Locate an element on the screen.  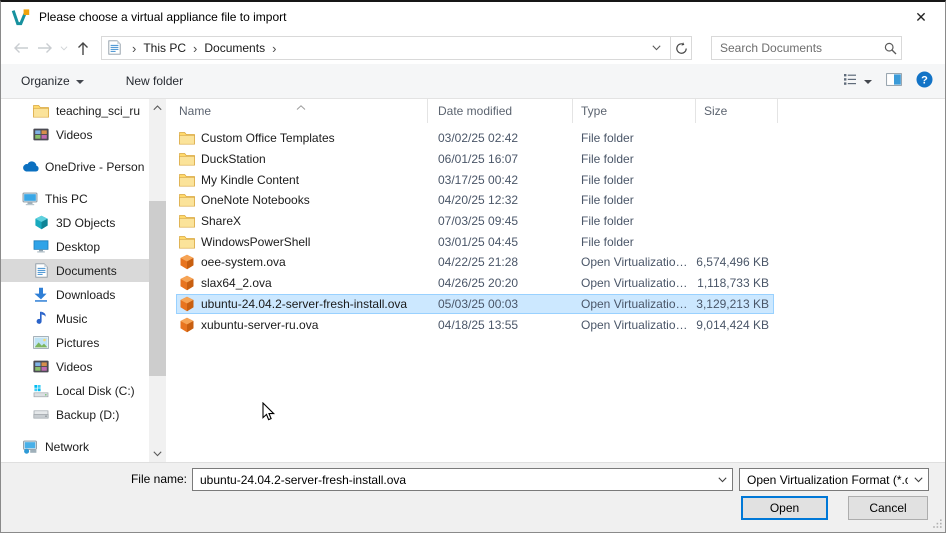
sidebar-item-pictures: Pictures is located at coordinates (75, 342).